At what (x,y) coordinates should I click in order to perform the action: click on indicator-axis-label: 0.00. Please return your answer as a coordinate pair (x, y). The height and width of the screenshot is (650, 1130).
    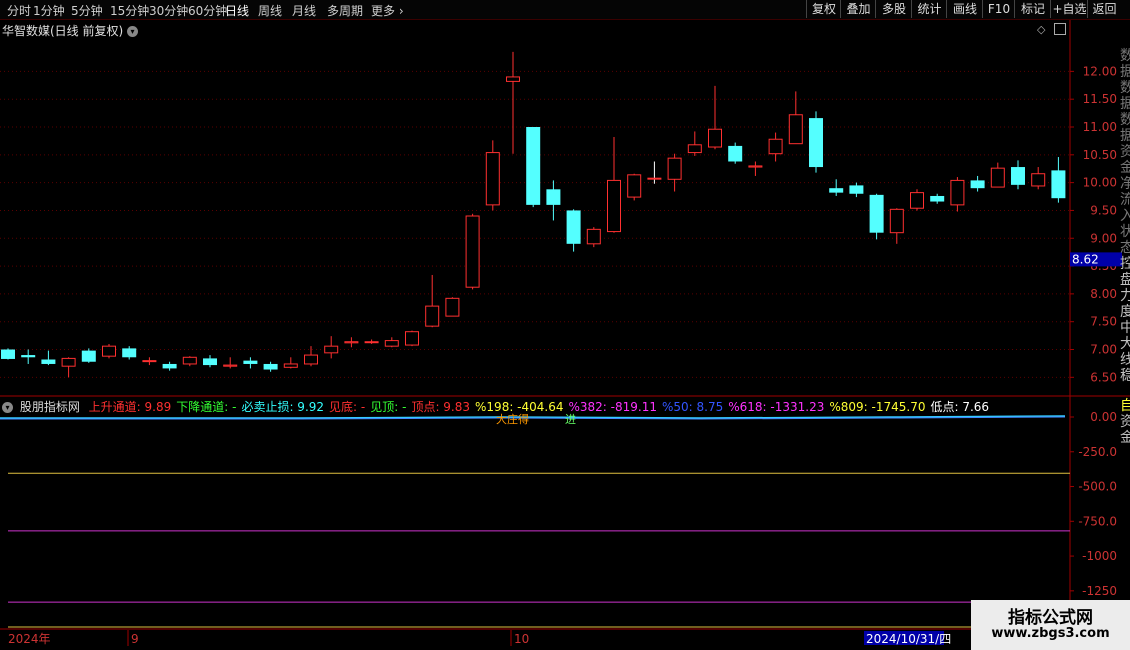
    Looking at the image, I should click on (1103, 417).